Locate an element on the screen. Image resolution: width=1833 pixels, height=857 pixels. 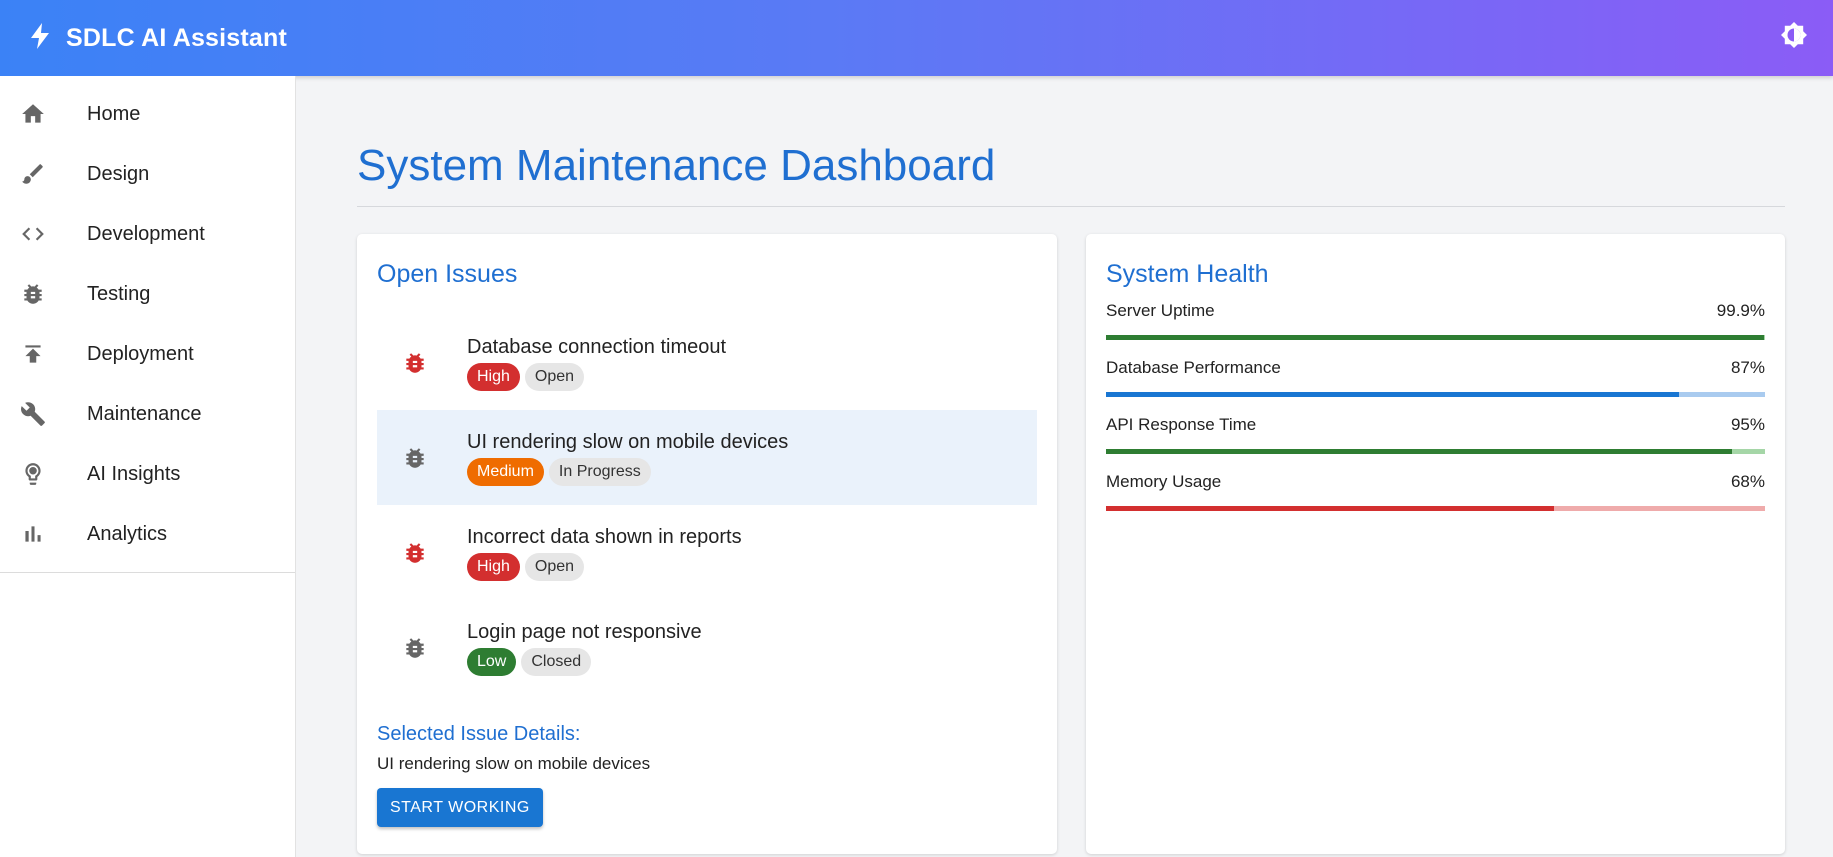
sidebar-item-development: Development is located at coordinates (147, 234).